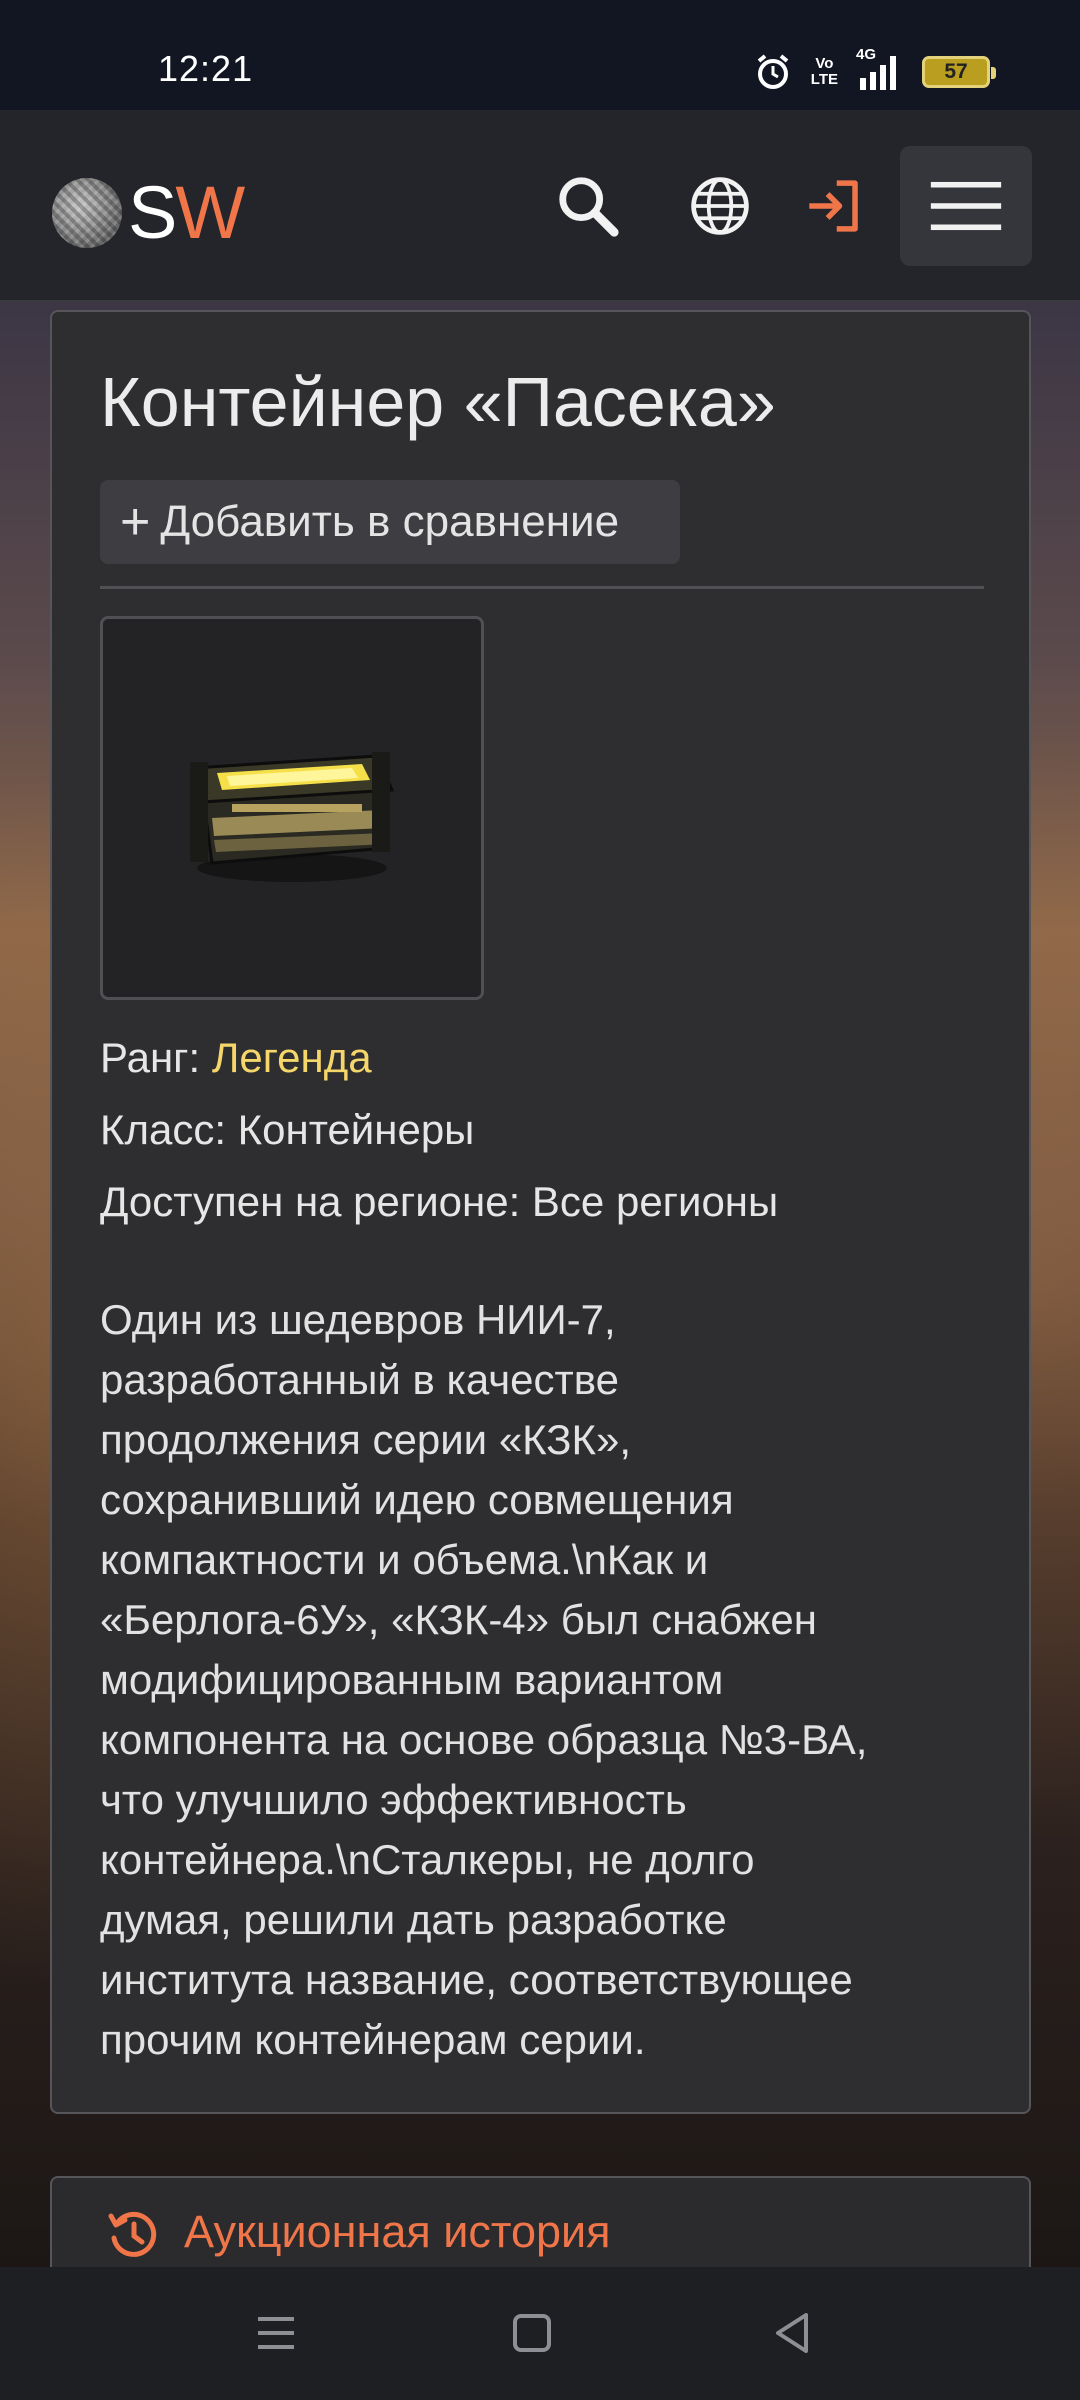  What do you see at coordinates (186, 212) in the screenshot?
I see `logo-text: SW` at bounding box center [186, 212].